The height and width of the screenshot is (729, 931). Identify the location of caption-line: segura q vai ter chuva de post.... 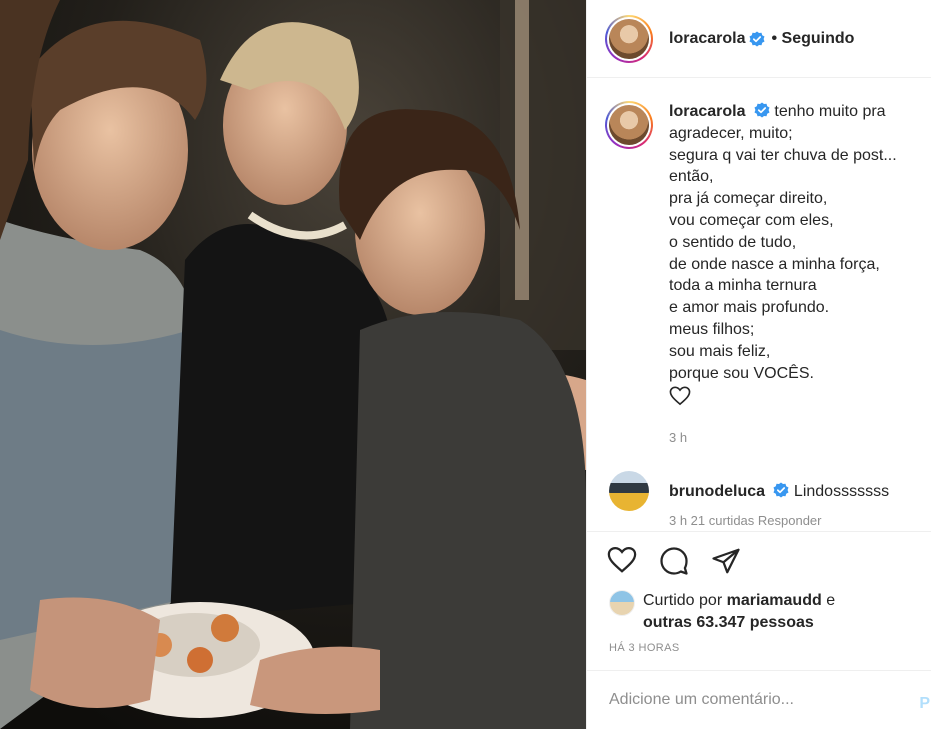
(783, 155).